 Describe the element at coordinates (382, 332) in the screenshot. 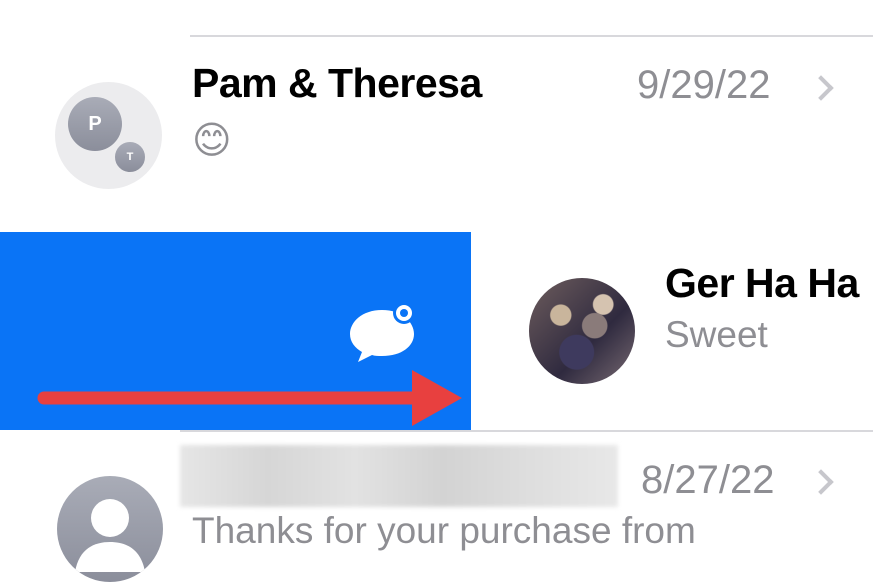

I see `message-unread-icon` at that location.